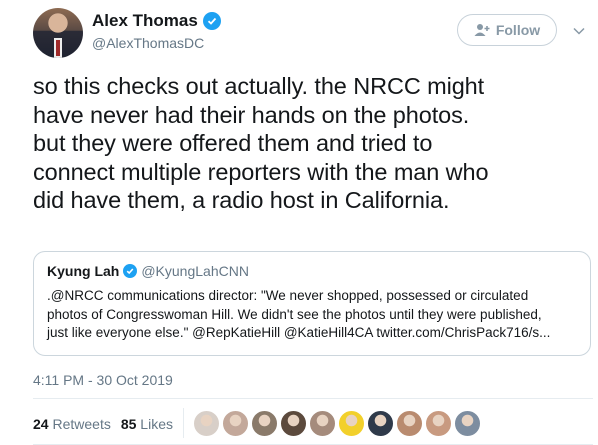 The width and height of the screenshot is (598, 445). Describe the element at coordinates (183, 423) in the screenshot. I see `stats-separator` at that location.